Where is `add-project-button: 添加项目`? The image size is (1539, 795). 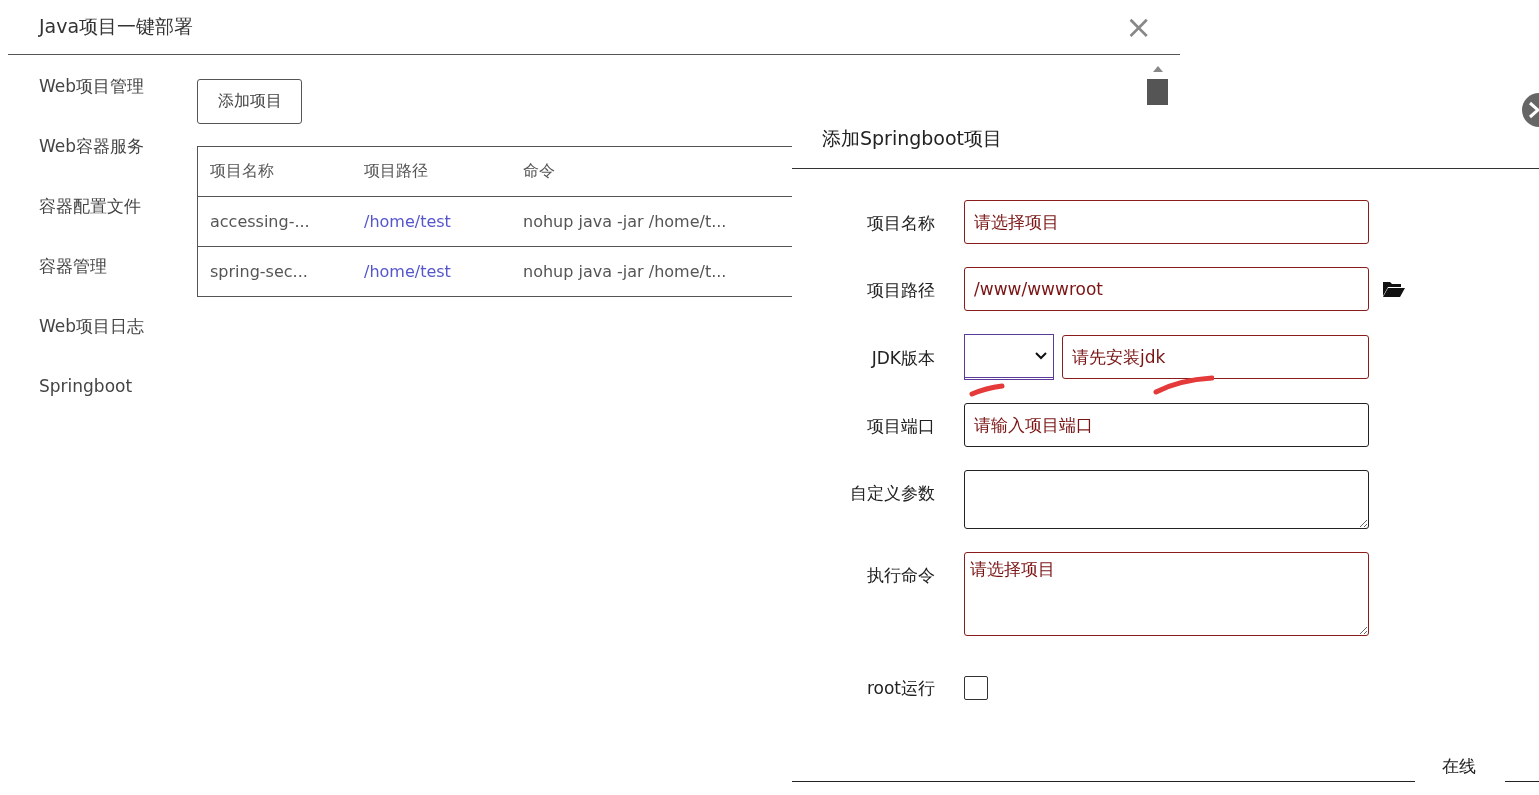 add-project-button: 添加项目 is located at coordinates (249, 101).